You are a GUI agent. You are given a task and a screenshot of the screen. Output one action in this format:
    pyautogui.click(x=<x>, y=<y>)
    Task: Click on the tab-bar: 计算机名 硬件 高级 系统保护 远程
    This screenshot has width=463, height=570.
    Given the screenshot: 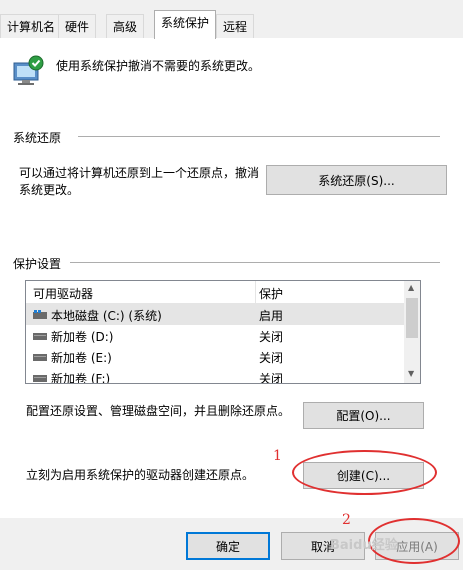 What is the action you would take?
    pyautogui.click(x=231, y=19)
    